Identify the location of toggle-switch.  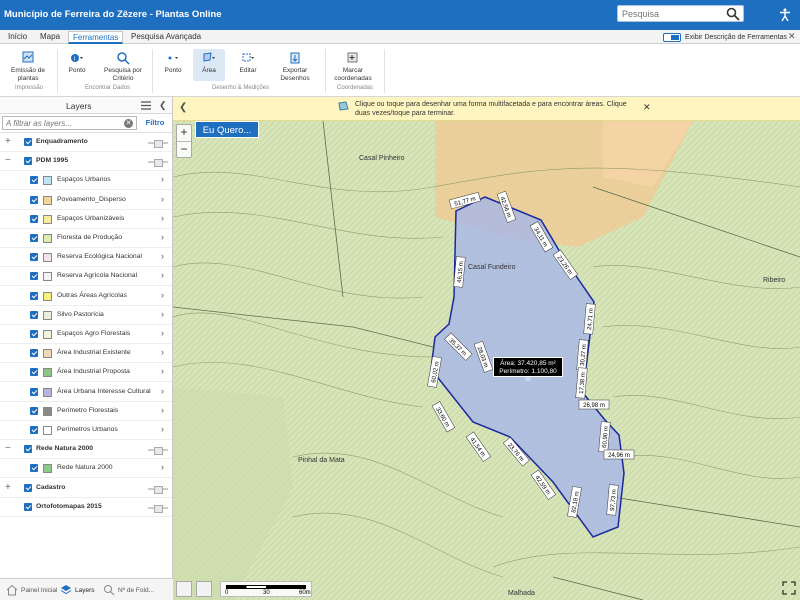
(672, 37).